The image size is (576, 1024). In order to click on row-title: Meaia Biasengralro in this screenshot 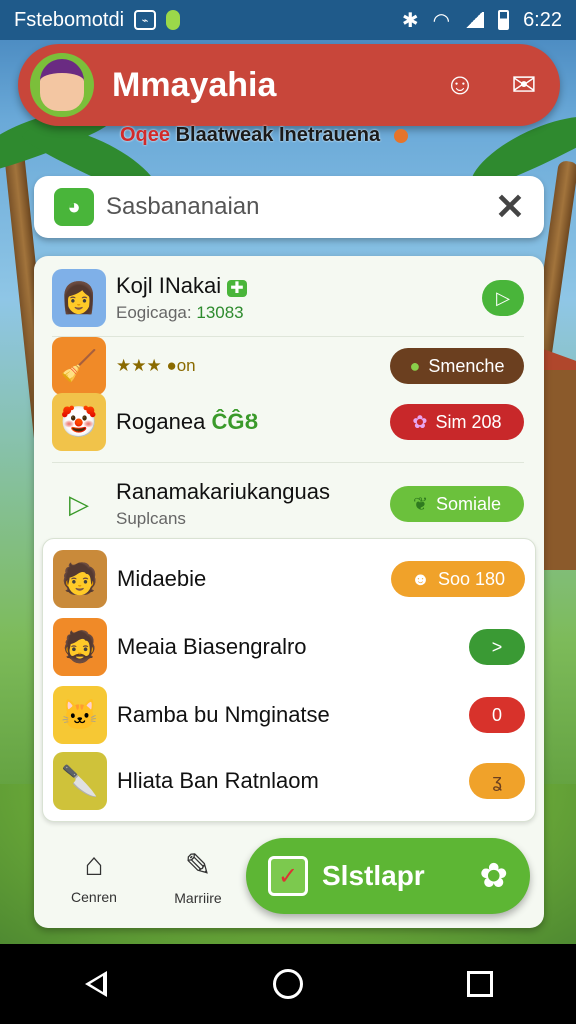, I will do `click(212, 646)`.